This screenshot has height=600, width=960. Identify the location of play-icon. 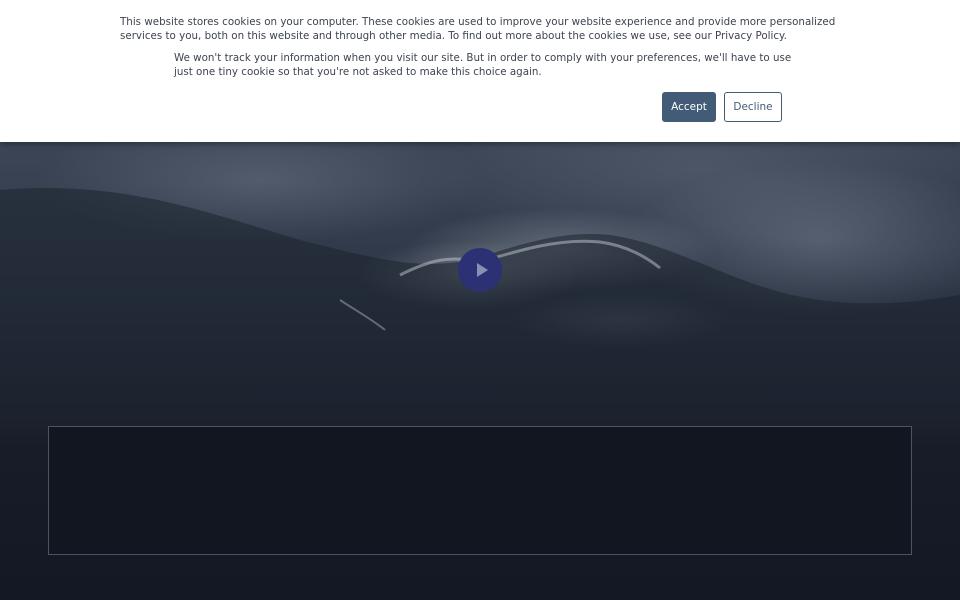
(482, 270).